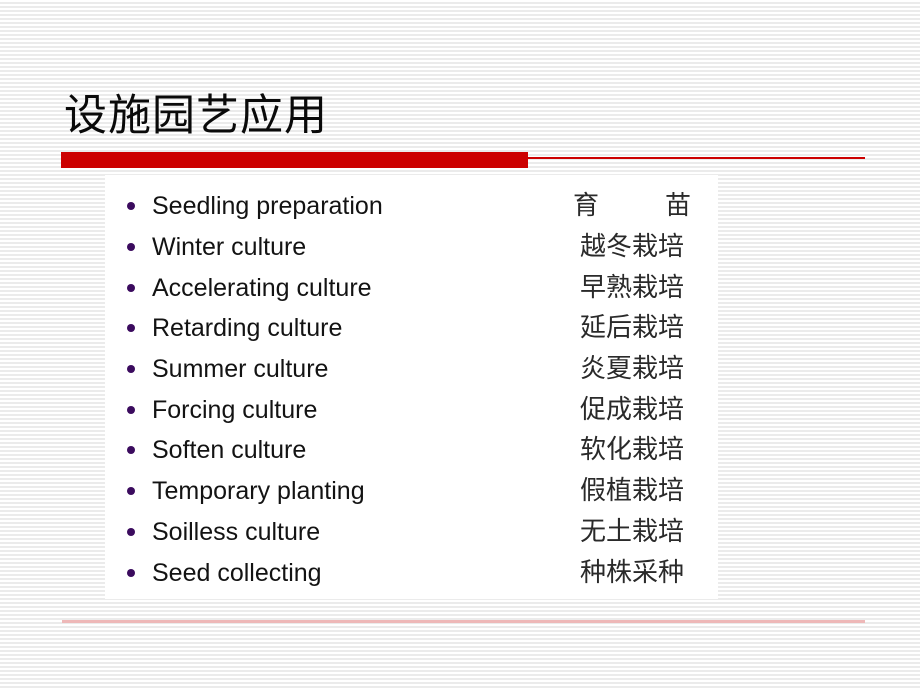  What do you see at coordinates (262, 287) in the screenshot?
I see `list-item-label-en: Accelerating culture` at bounding box center [262, 287].